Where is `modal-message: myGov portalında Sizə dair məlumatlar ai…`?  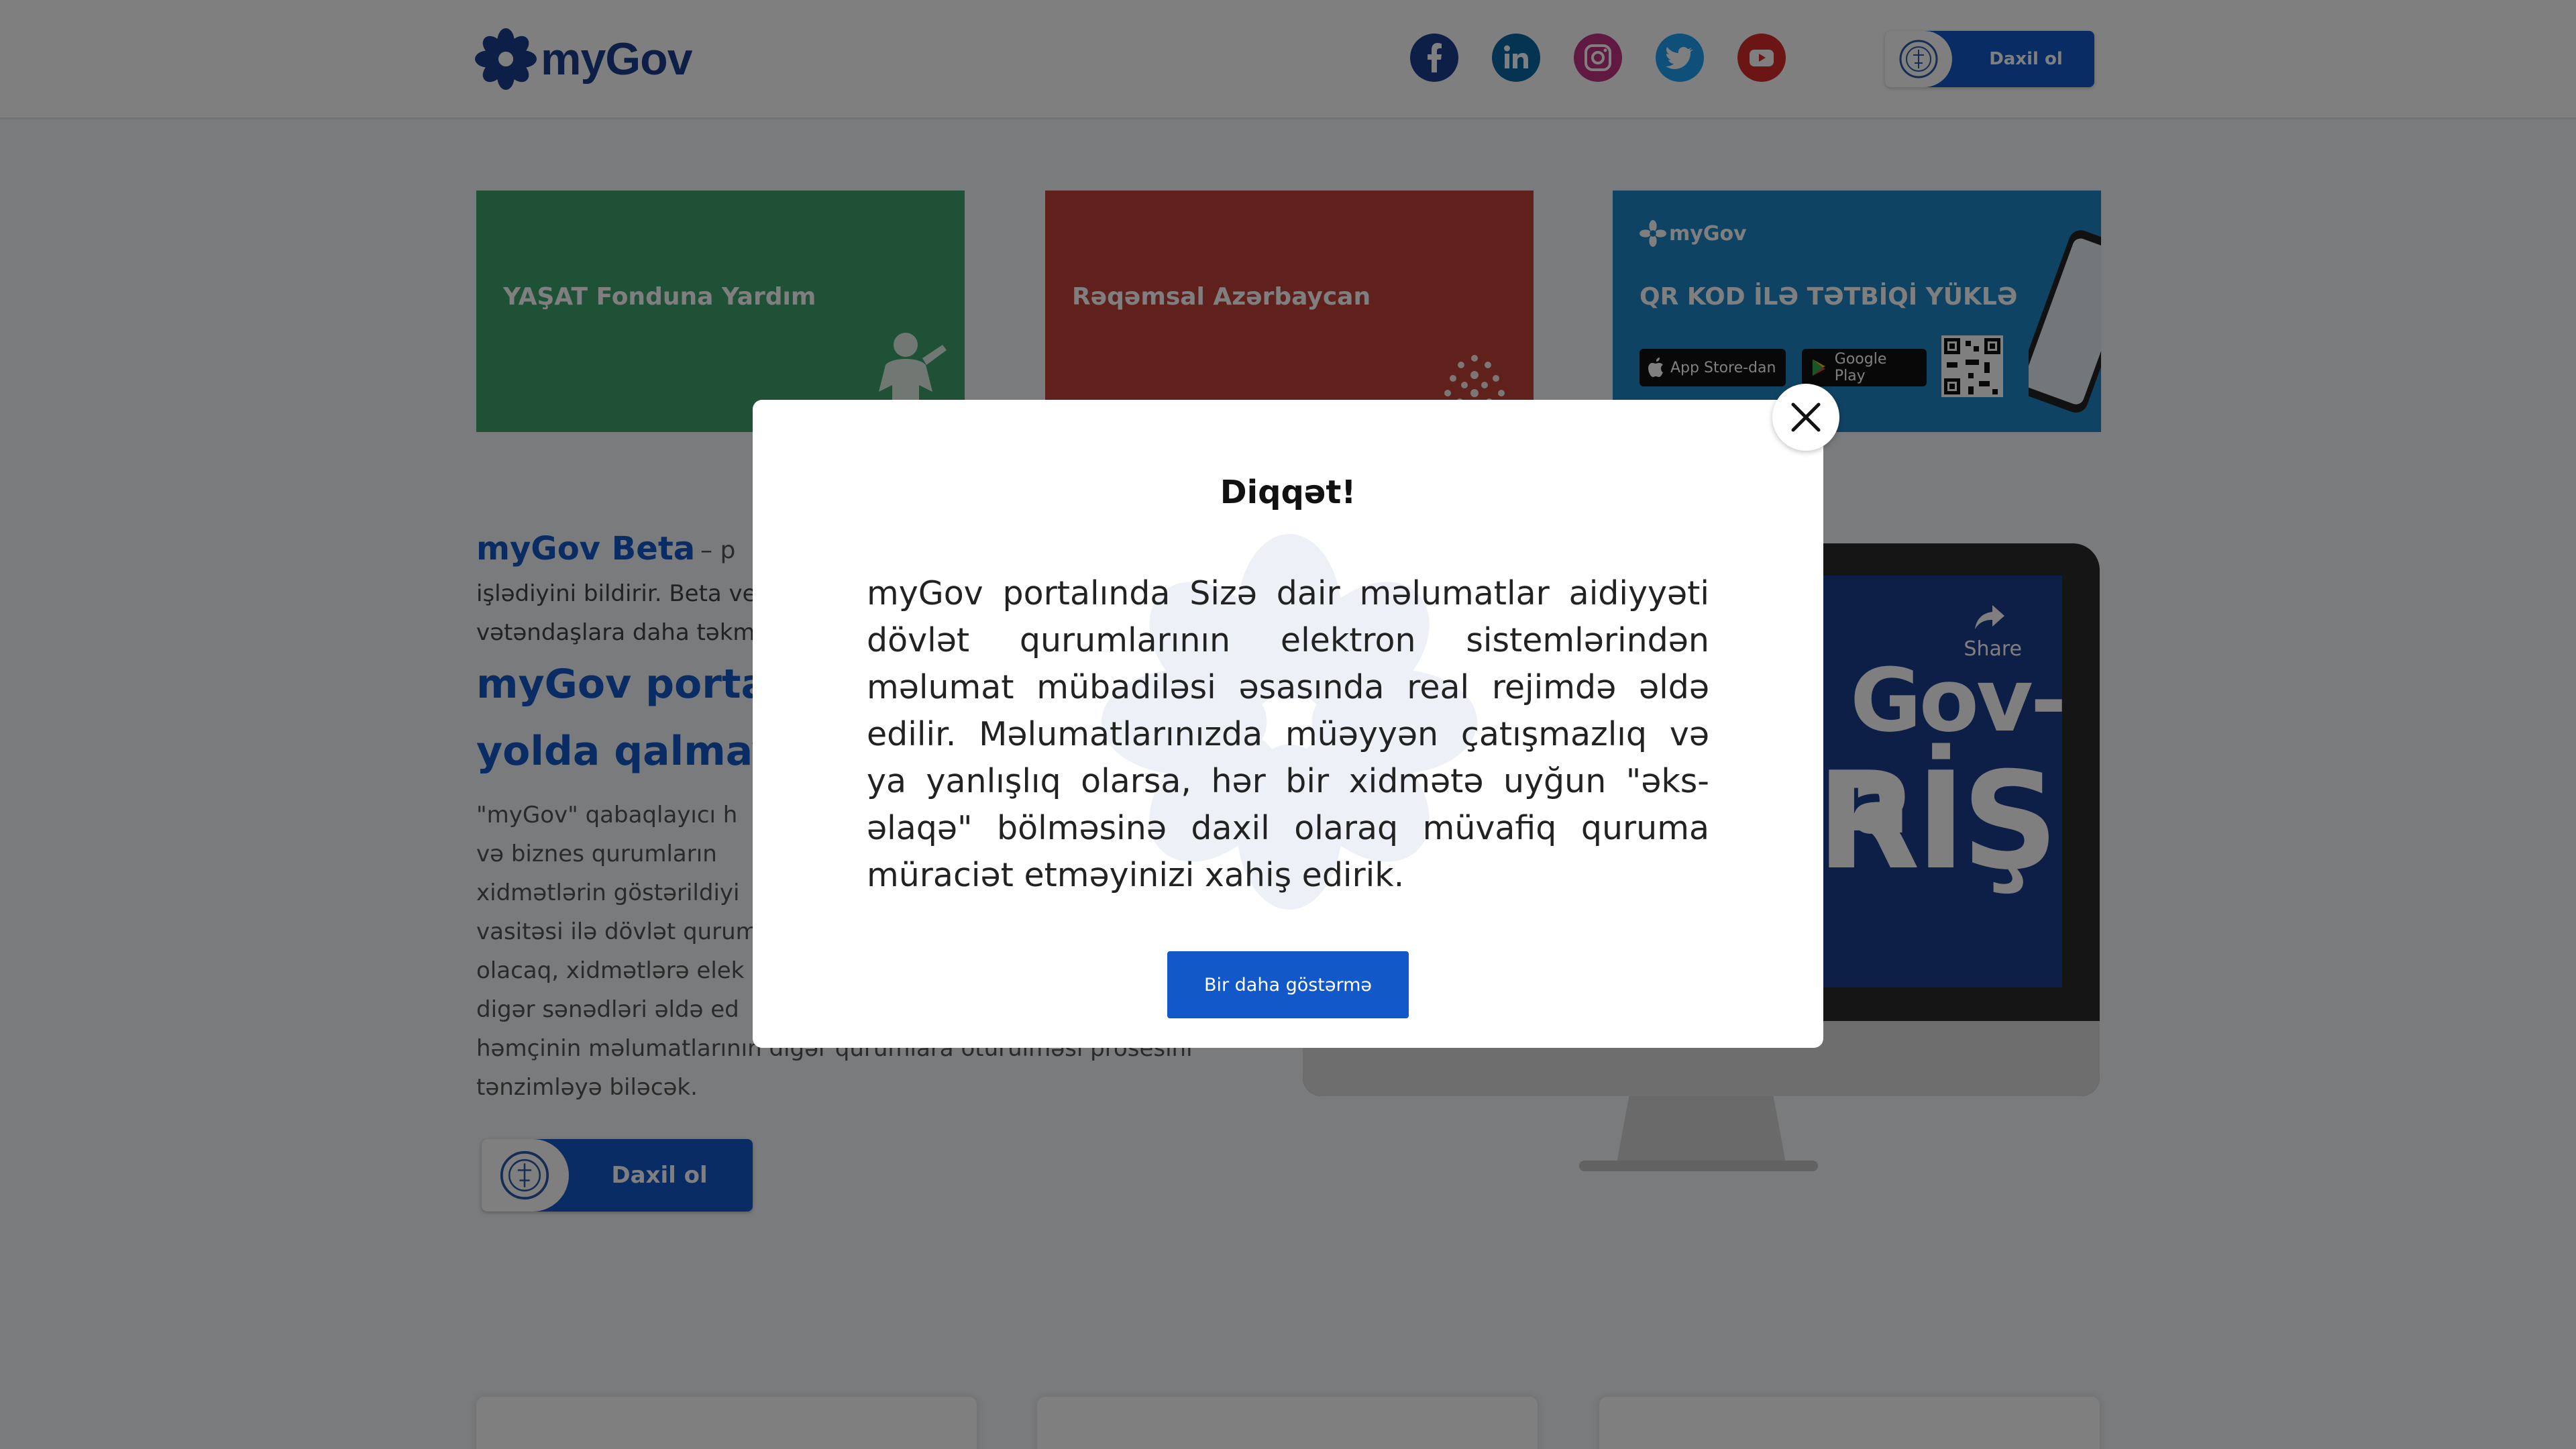 modal-message: myGov portalında Sizə dair məlumatlar ai… is located at coordinates (1288, 734).